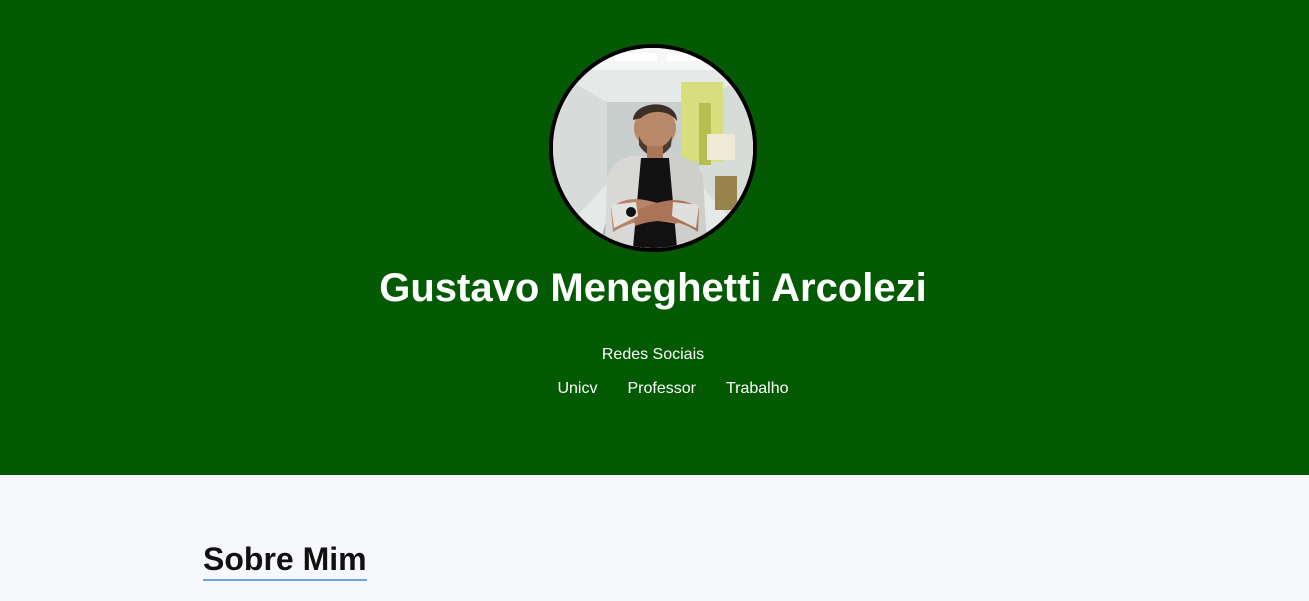 This screenshot has height=601, width=1309. What do you see at coordinates (757, 389) in the screenshot?
I see `link-trabalho: Trabalho` at bounding box center [757, 389].